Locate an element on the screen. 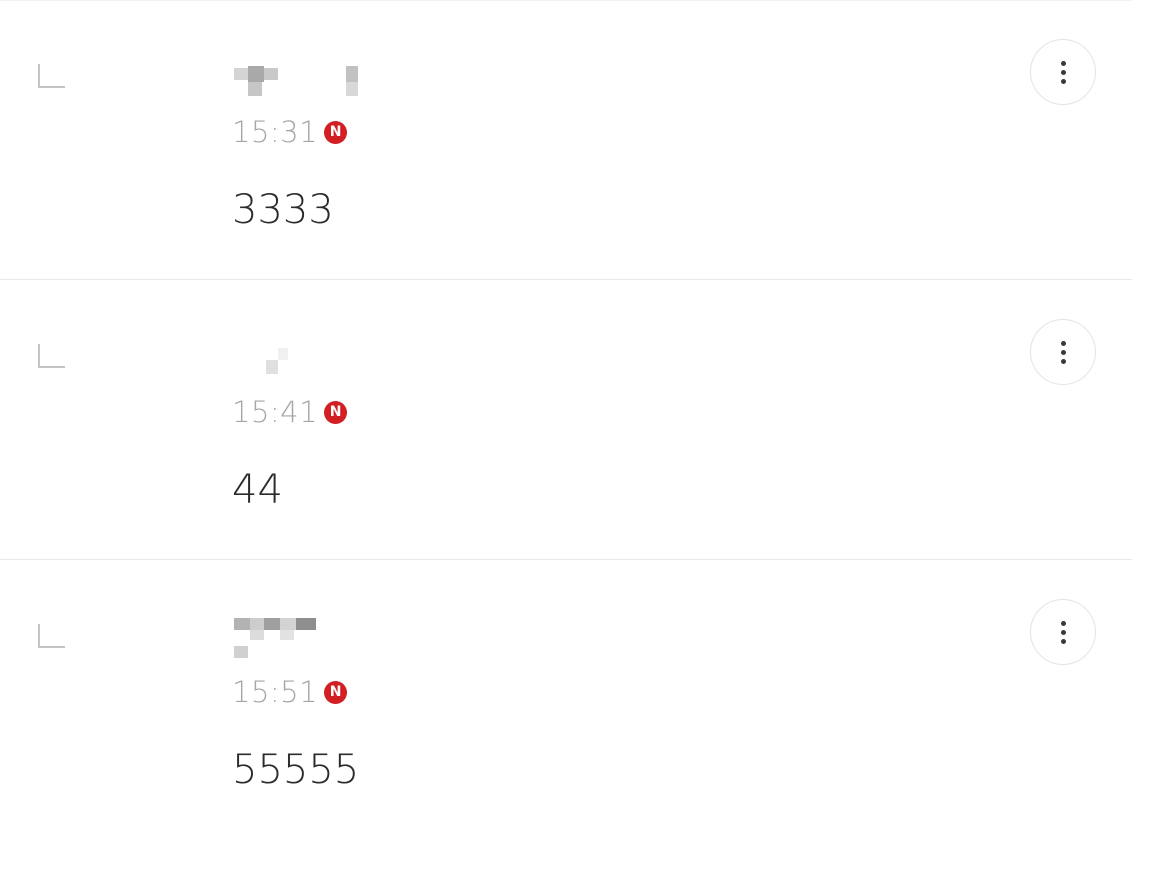 This screenshot has width=1159, height=882. comment-text: 3333 is located at coordinates (283, 210).